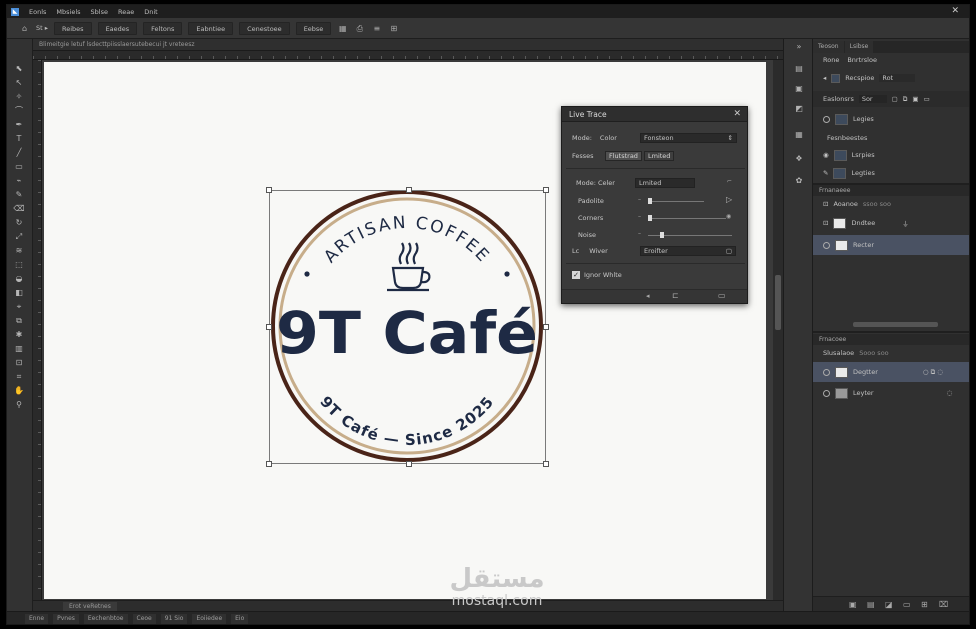 This screenshot has height=629, width=976. Describe the element at coordinates (650, 201) in the screenshot. I see `palette-slider-knob` at that location.